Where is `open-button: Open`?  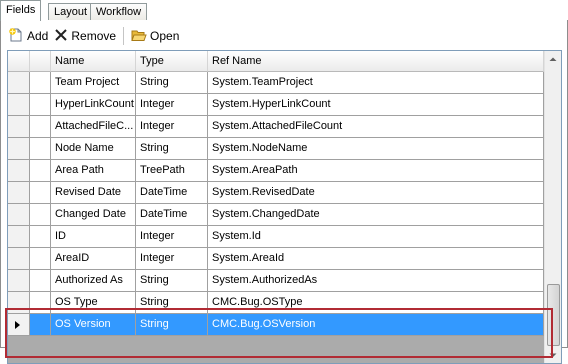
open-button: Open is located at coordinates (155, 36).